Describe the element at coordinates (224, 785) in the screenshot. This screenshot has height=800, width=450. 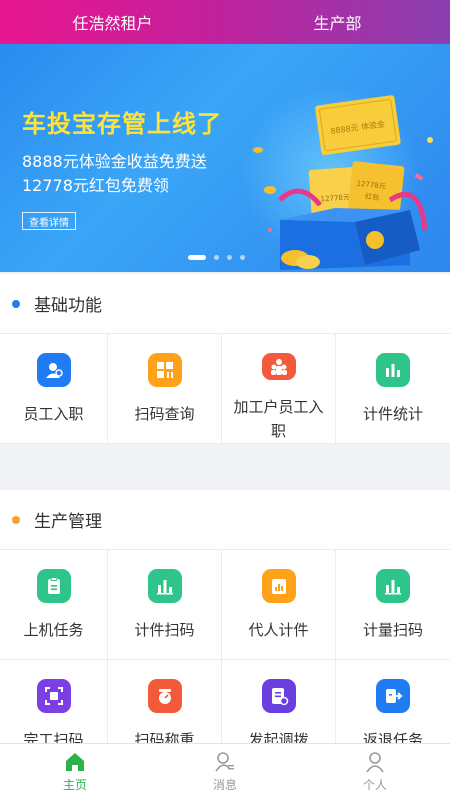
I see `tab-messages-label: 消息` at that location.